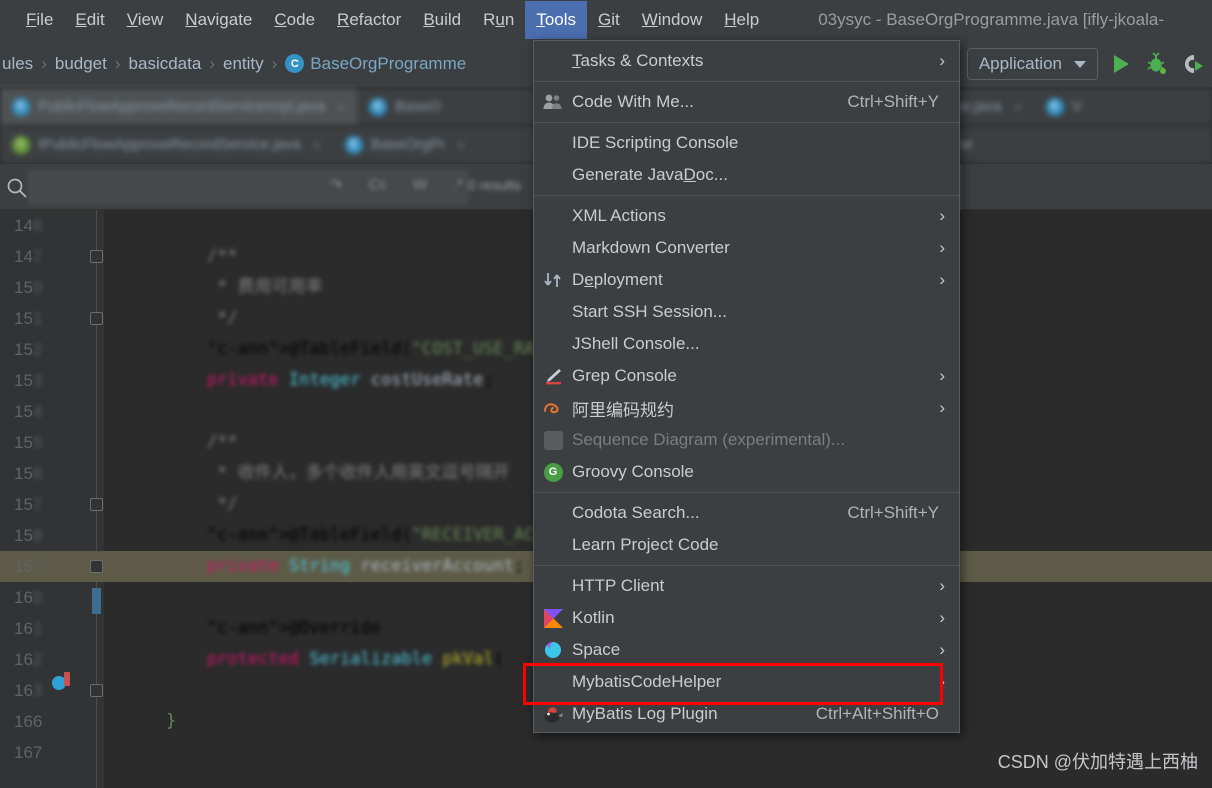 The image size is (1212, 788). What do you see at coordinates (293, 628) in the screenshot?
I see `code-line-text: "c-ann">@Override` at bounding box center [293, 628].